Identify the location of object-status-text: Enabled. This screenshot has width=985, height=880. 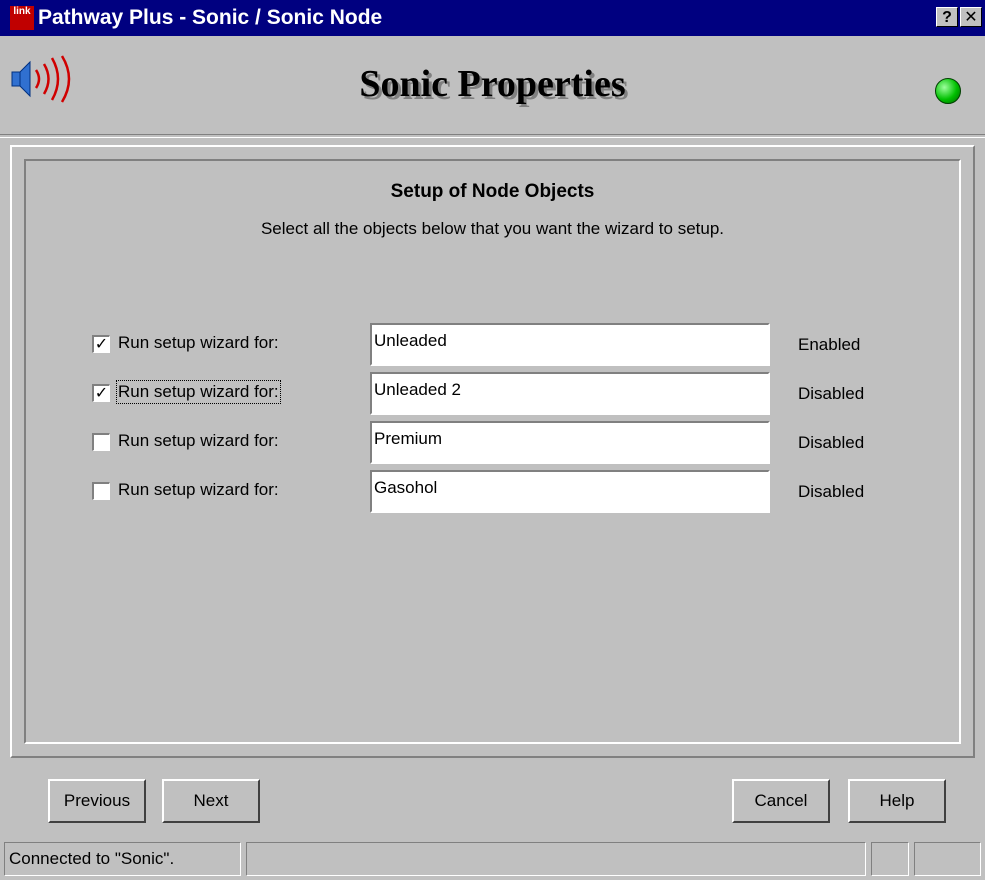
(829, 344).